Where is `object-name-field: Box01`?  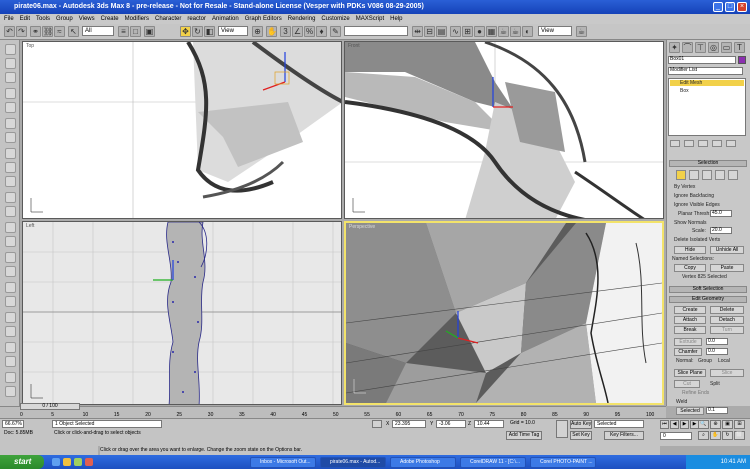
object-name-field: Box01 is located at coordinates (702, 60).